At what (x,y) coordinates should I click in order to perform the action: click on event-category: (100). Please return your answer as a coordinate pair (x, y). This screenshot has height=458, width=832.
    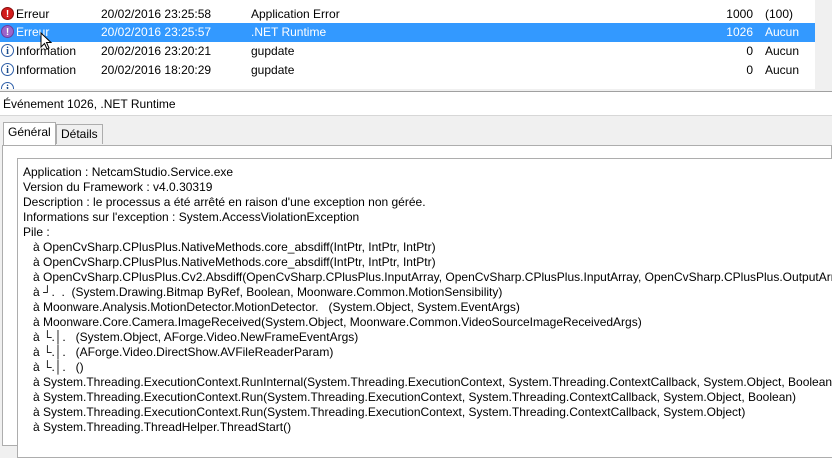
    Looking at the image, I should click on (779, 14).